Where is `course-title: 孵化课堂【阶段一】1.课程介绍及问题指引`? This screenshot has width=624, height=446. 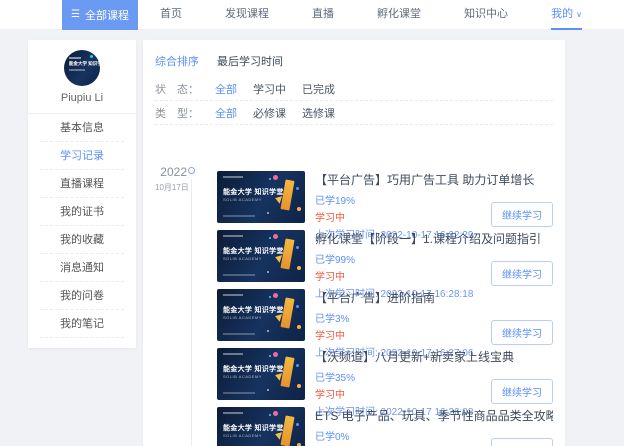
course-title: 孵化课堂【阶段一】1.课程介绍及问题指引 is located at coordinates (434, 238).